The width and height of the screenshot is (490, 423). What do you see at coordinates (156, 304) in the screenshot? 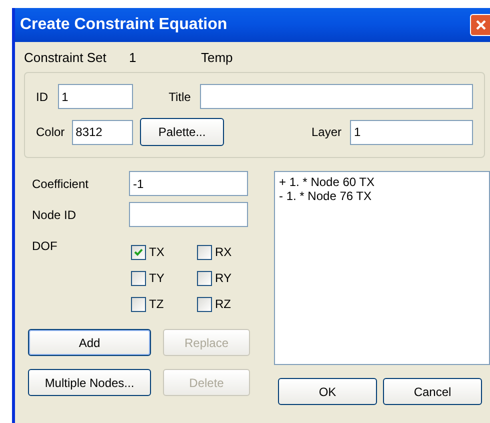
I see `checkbox-label: TZ` at bounding box center [156, 304].